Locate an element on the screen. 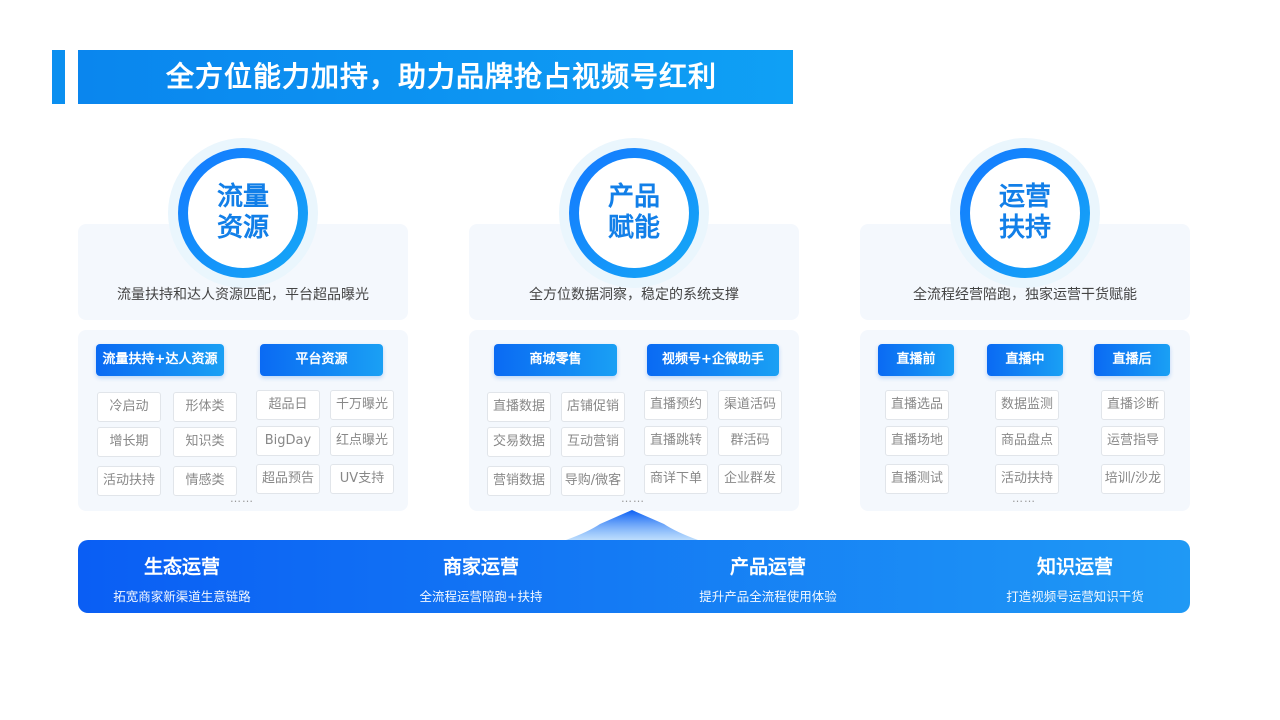 This screenshot has height=720, width=1280. feature-title: 商家运营 is located at coordinates (480, 567).